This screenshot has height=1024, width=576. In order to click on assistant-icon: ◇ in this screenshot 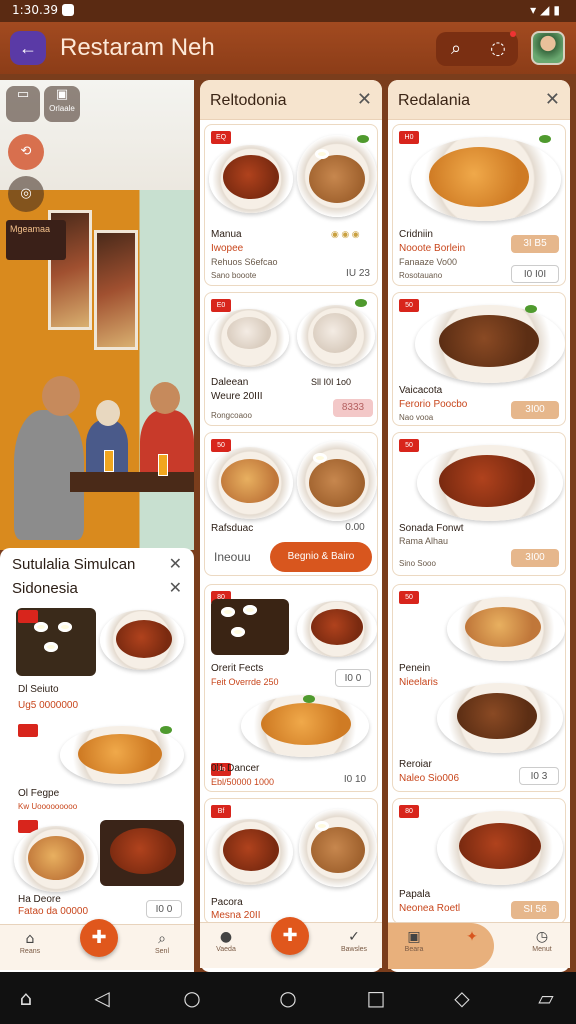, I will do `click(462, 998)`.